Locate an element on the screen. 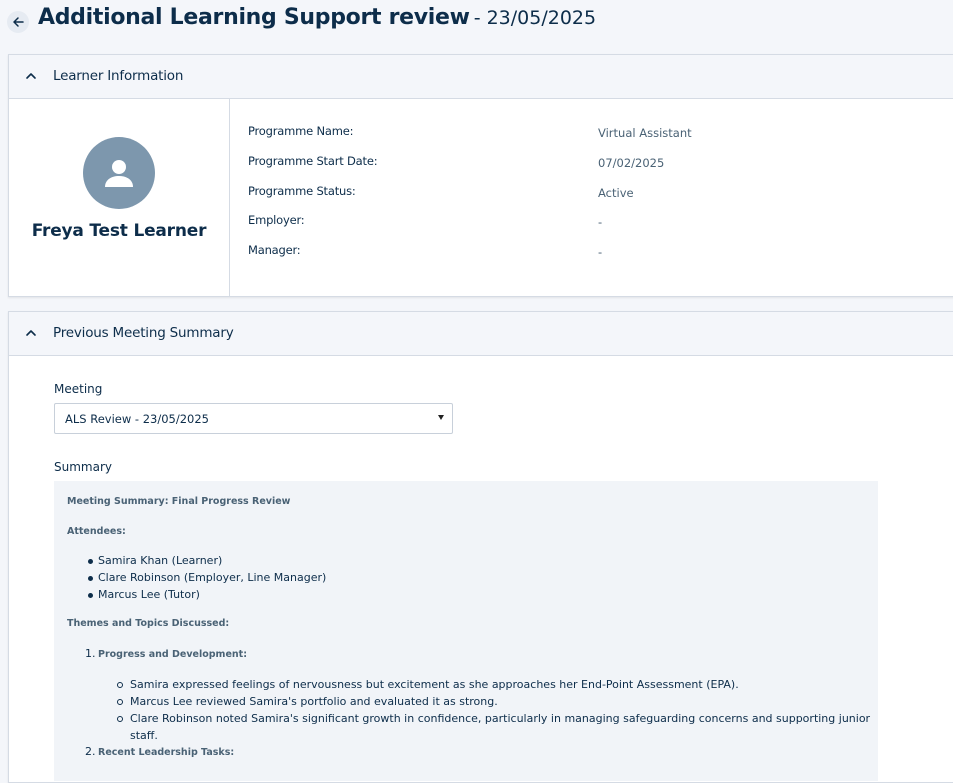  list-item-continuation: staff. is located at coordinates (144, 735).